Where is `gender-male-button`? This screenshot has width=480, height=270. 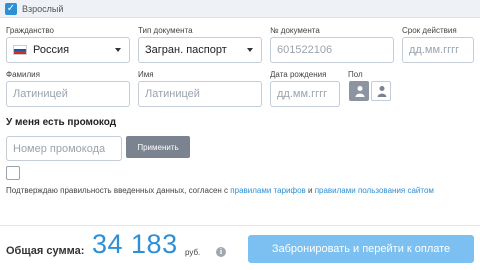 gender-male-button is located at coordinates (359, 91).